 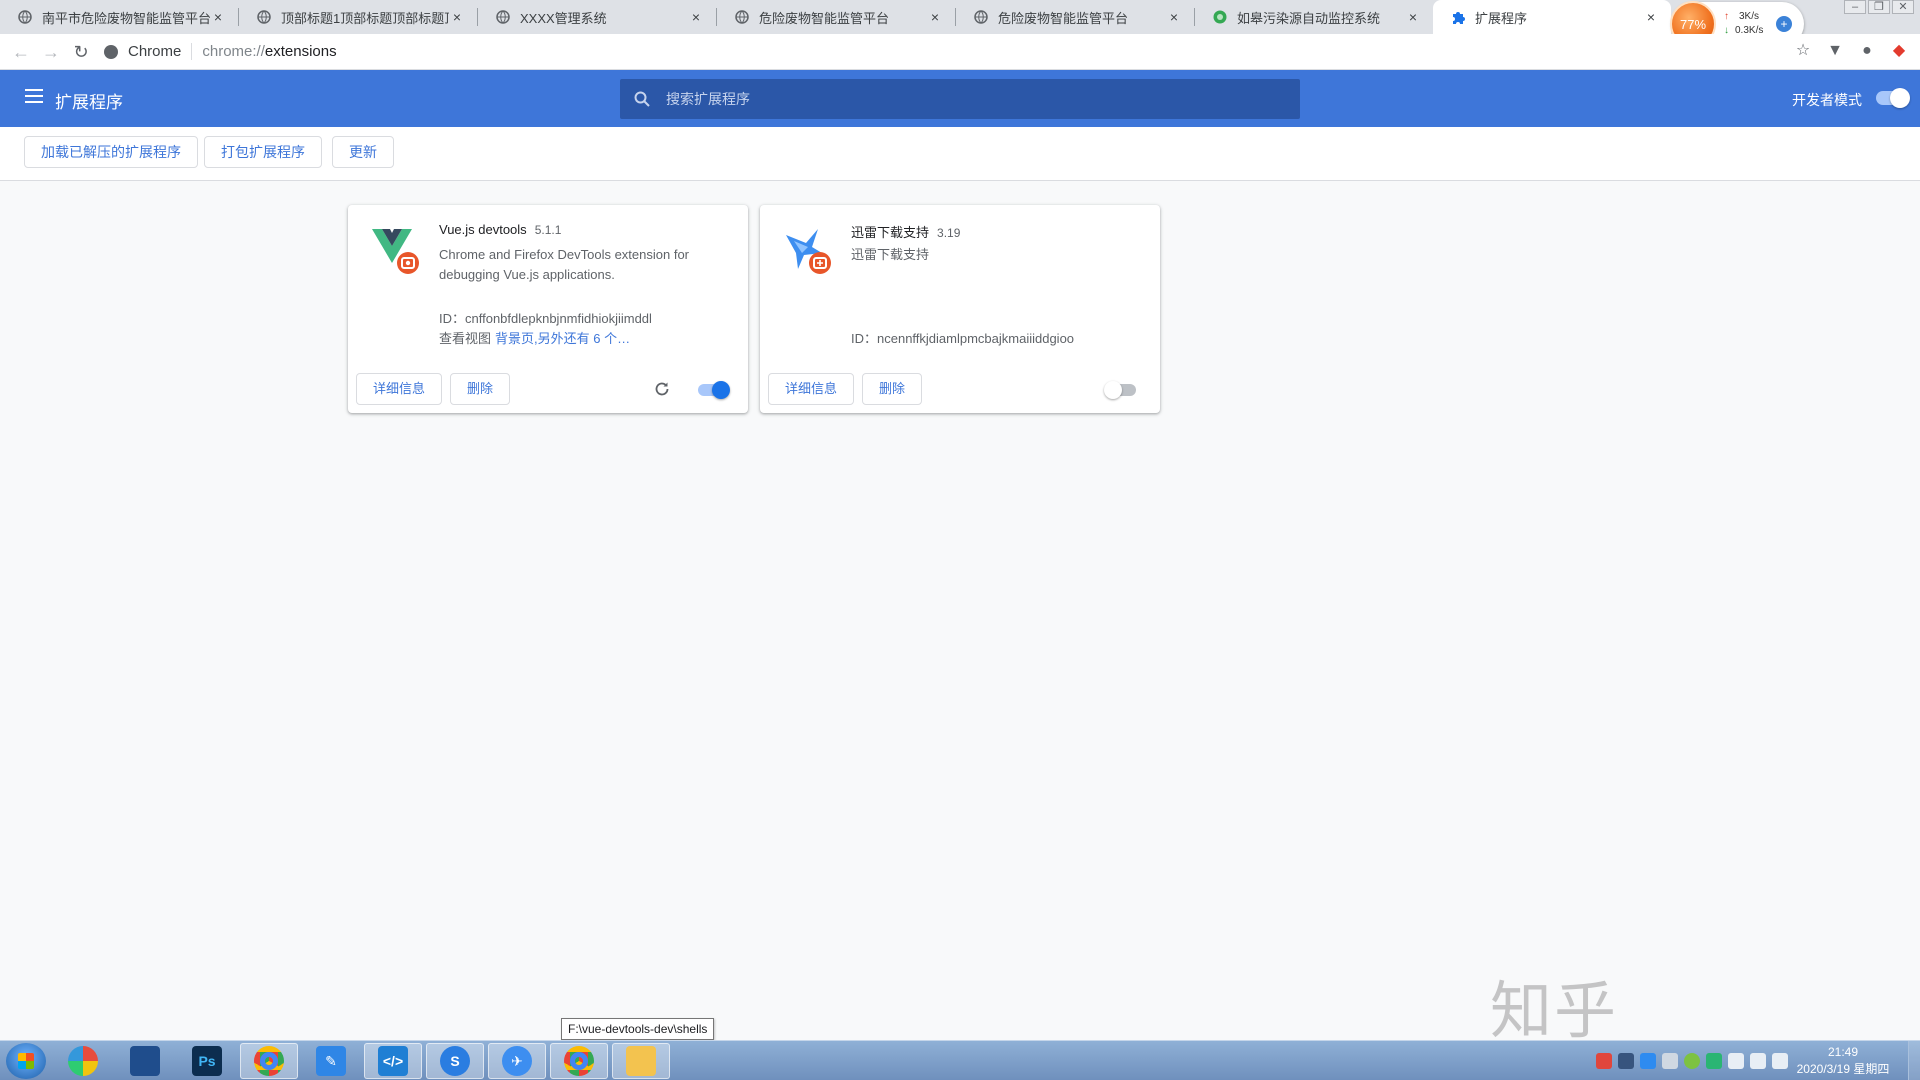 What do you see at coordinates (300, 51) in the screenshot?
I see `url-host: extensions` at bounding box center [300, 51].